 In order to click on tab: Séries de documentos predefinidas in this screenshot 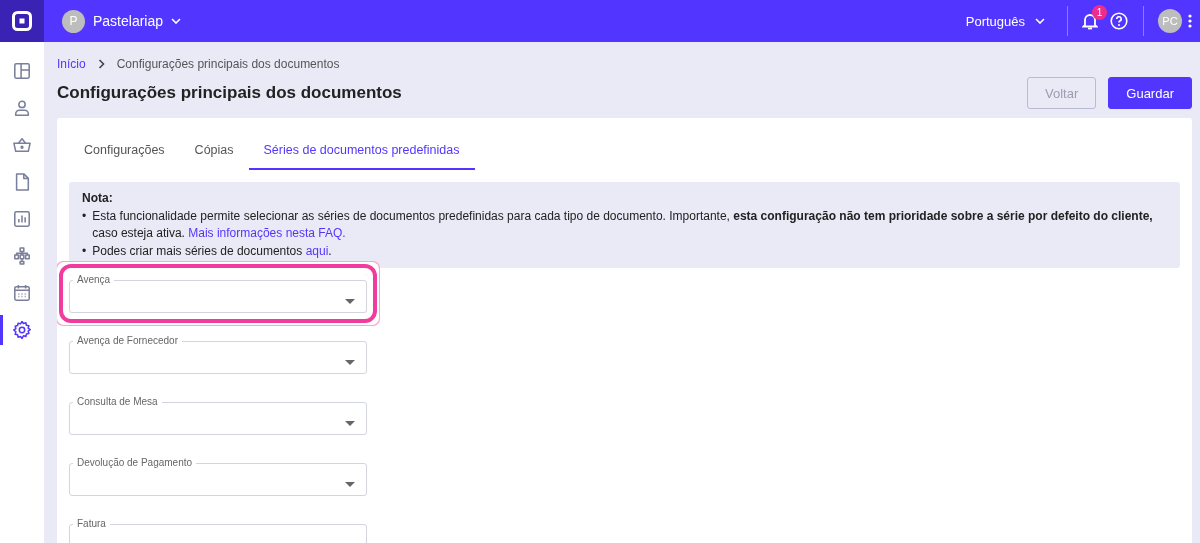, I will do `click(361, 150)`.